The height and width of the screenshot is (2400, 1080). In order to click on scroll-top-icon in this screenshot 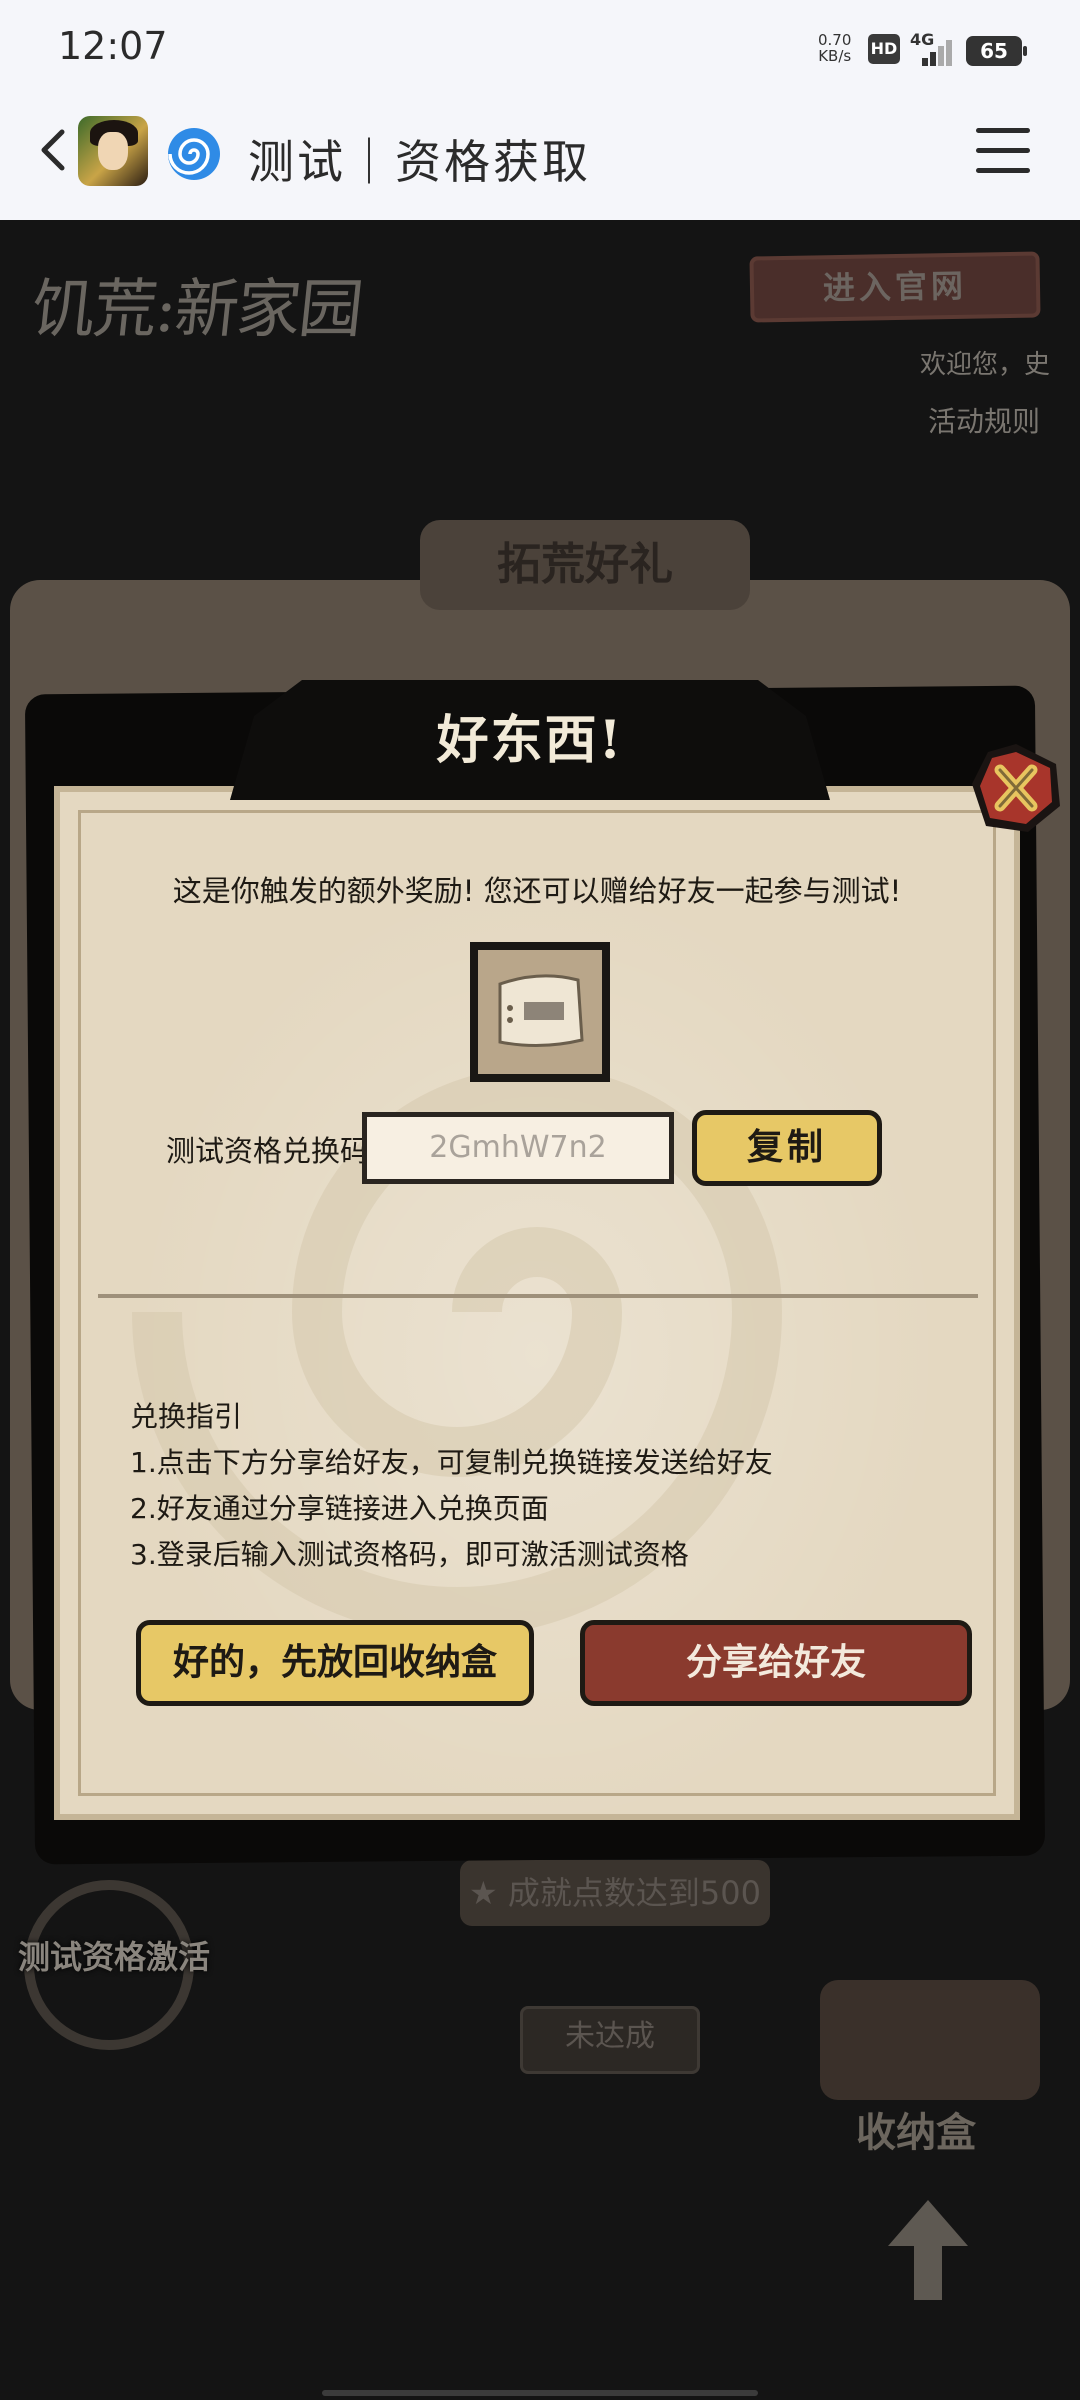, I will do `click(928, 2250)`.